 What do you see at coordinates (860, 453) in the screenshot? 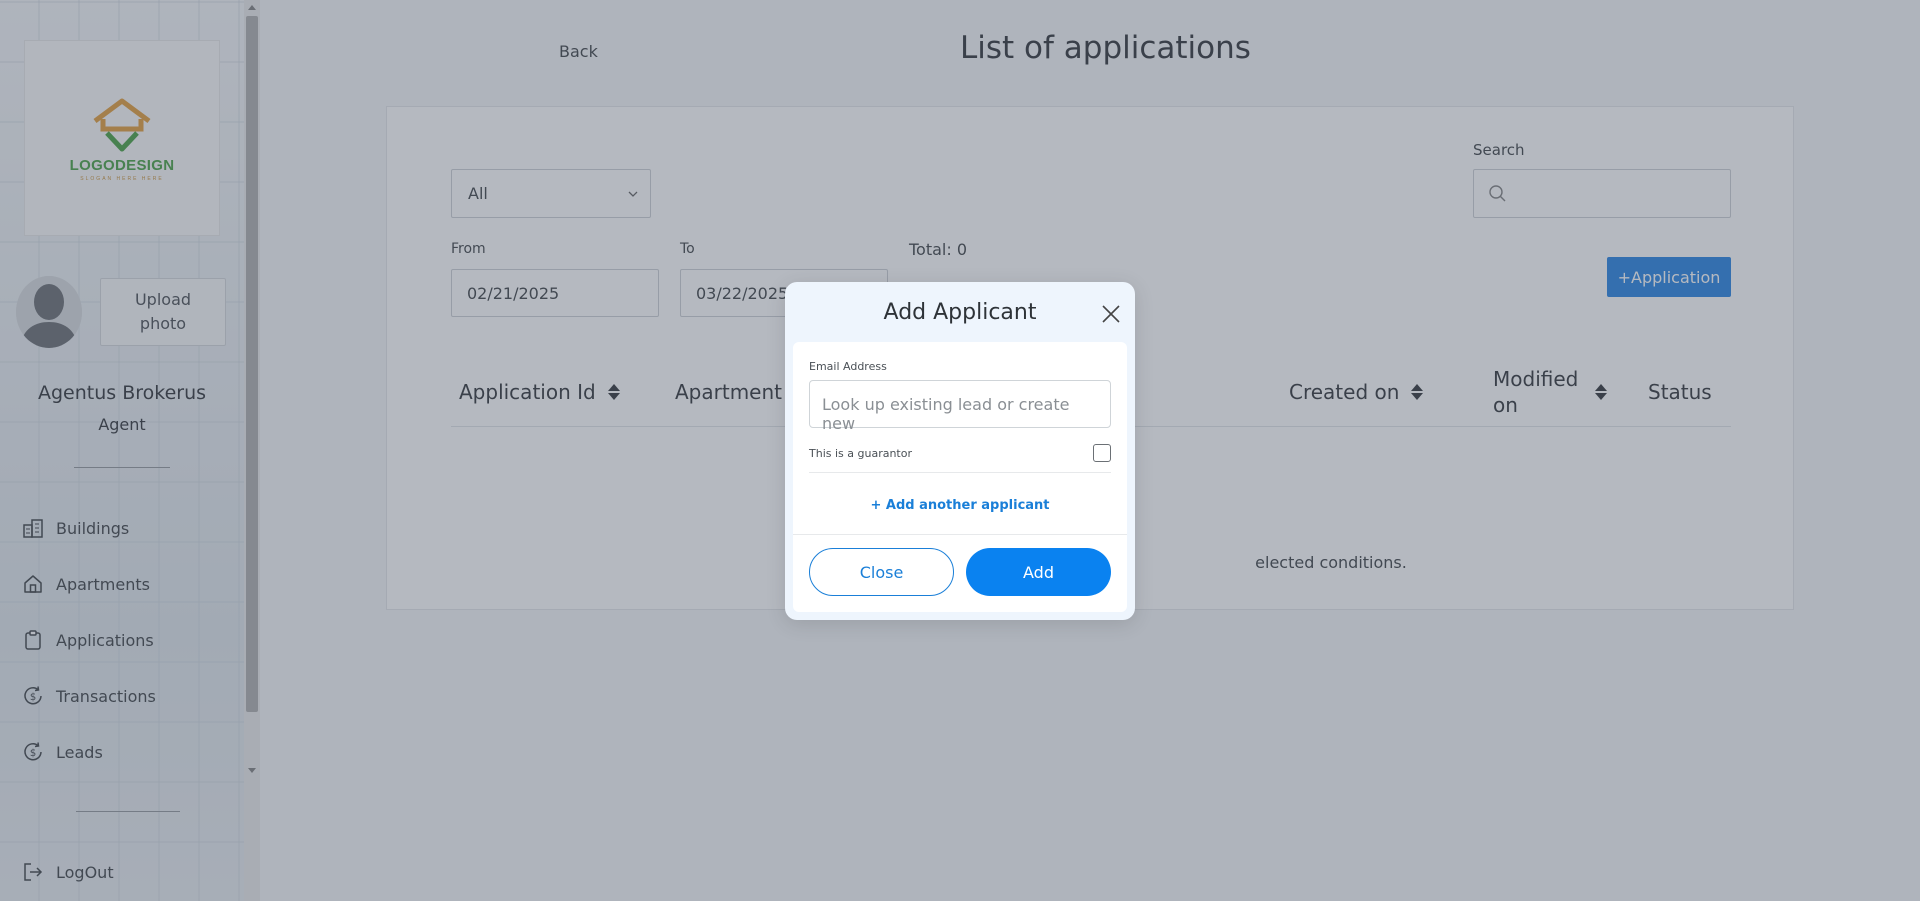
I see `guarantor-label: This is a guarantor` at bounding box center [860, 453].